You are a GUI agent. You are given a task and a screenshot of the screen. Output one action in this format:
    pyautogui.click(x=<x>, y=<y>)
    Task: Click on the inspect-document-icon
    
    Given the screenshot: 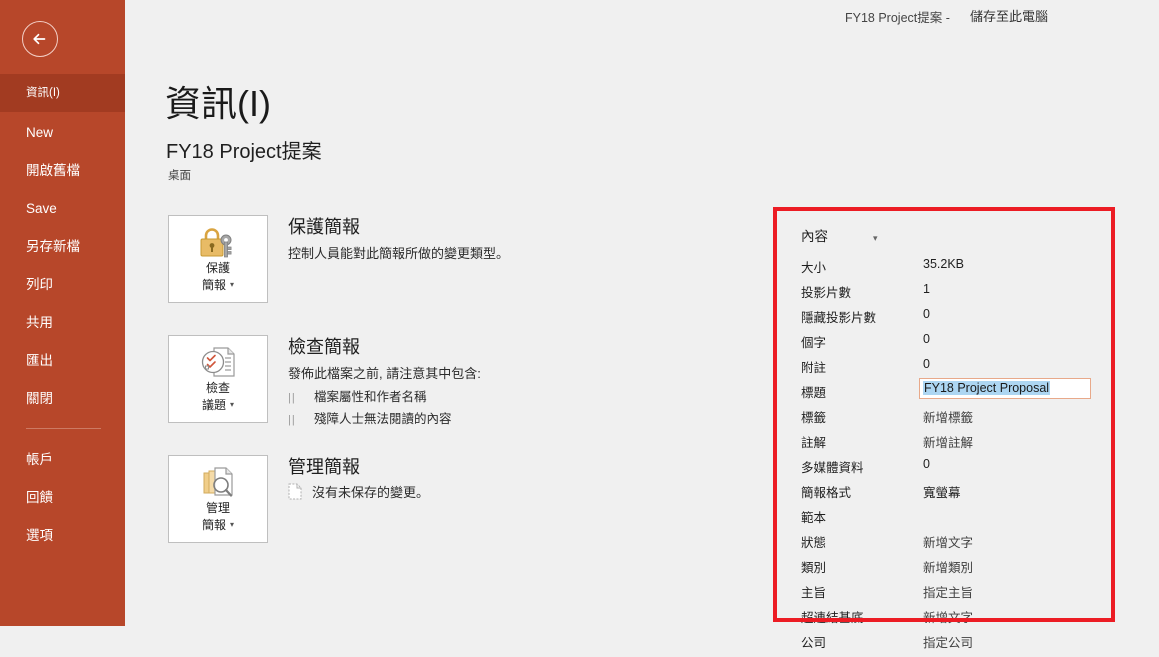 What is the action you would take?
    pyautogui.click(x=218, y=358)
    